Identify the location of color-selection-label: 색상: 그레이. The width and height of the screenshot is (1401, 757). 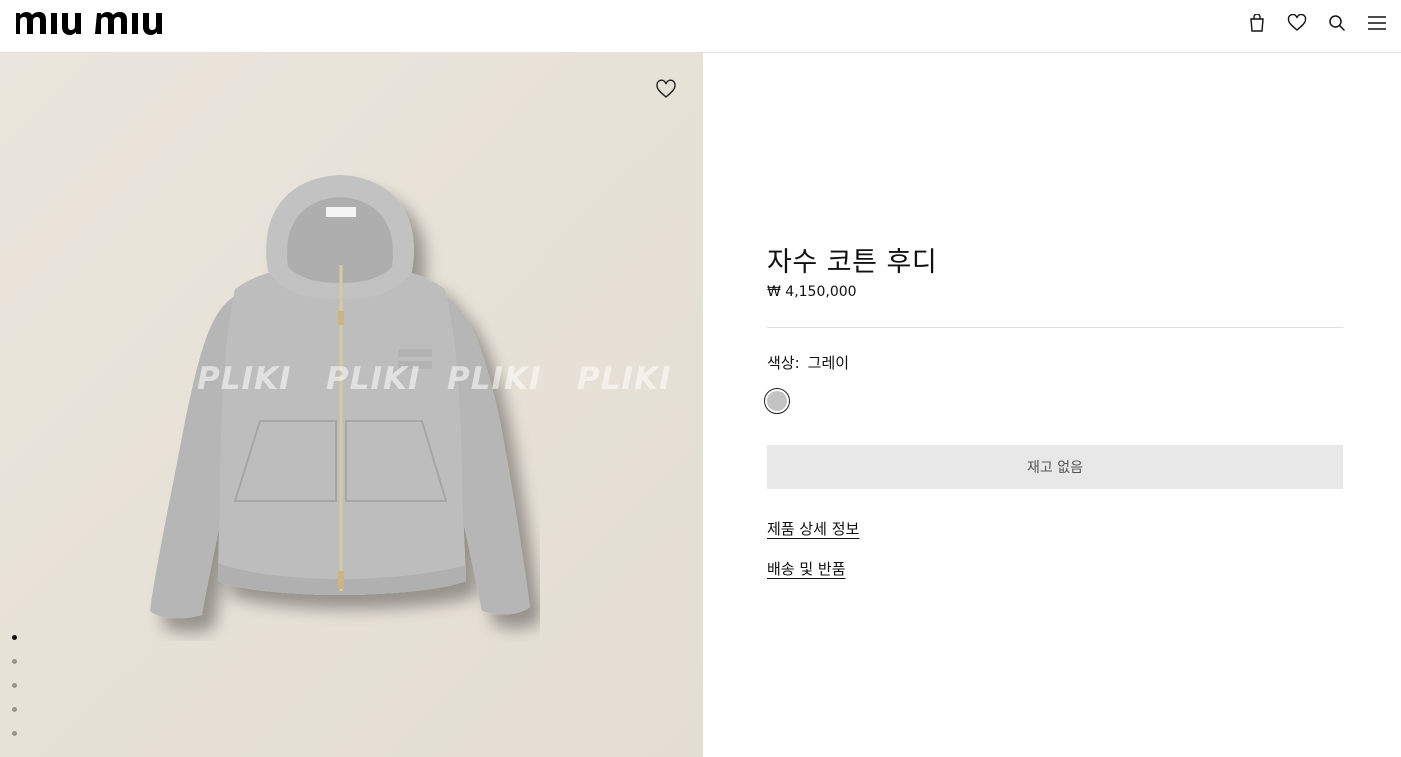
(808, 362).